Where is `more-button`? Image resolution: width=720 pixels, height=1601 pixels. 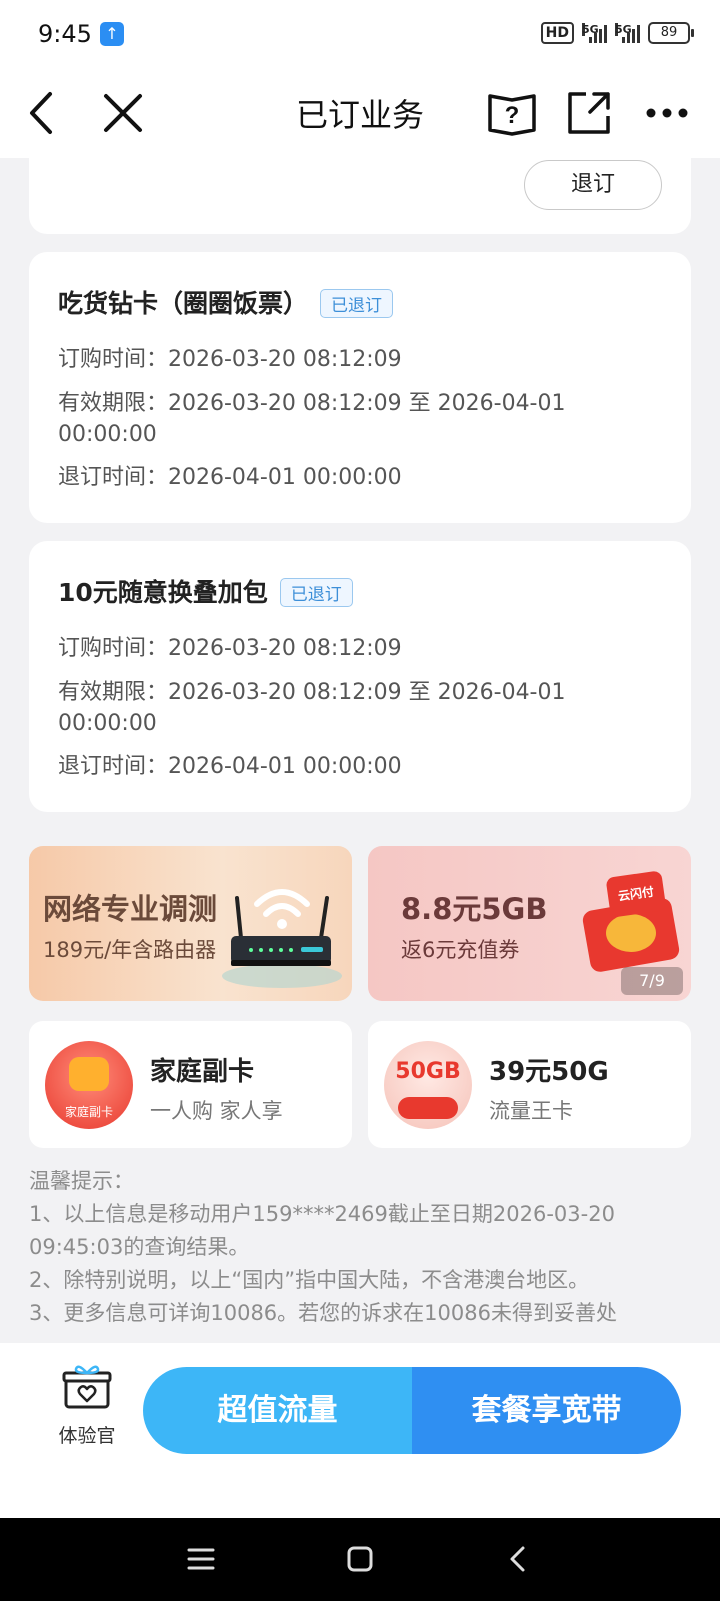
more-button is located at coordinates (667, 113).